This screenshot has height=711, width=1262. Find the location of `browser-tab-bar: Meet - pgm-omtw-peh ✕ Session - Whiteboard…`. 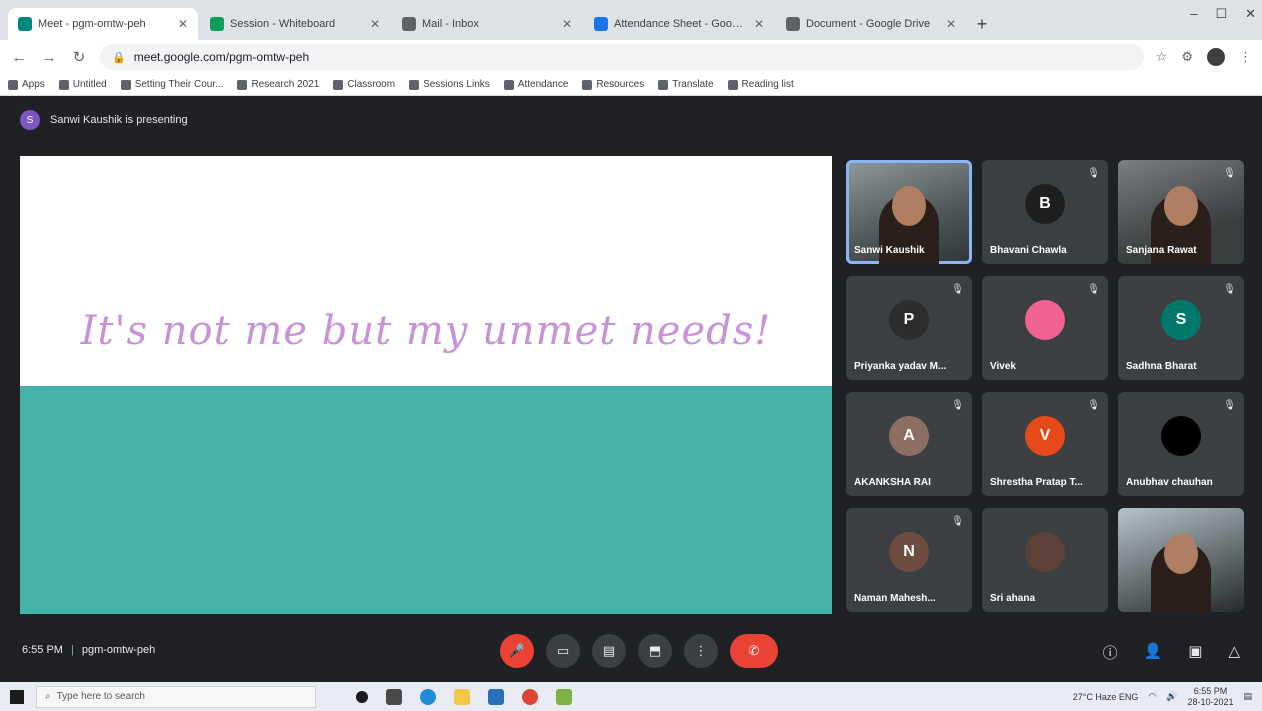

browser-tab-bar: Meet - pgm-omtw-peh ✕ Session - Whiteboard… is located at coordinates (631, 20).